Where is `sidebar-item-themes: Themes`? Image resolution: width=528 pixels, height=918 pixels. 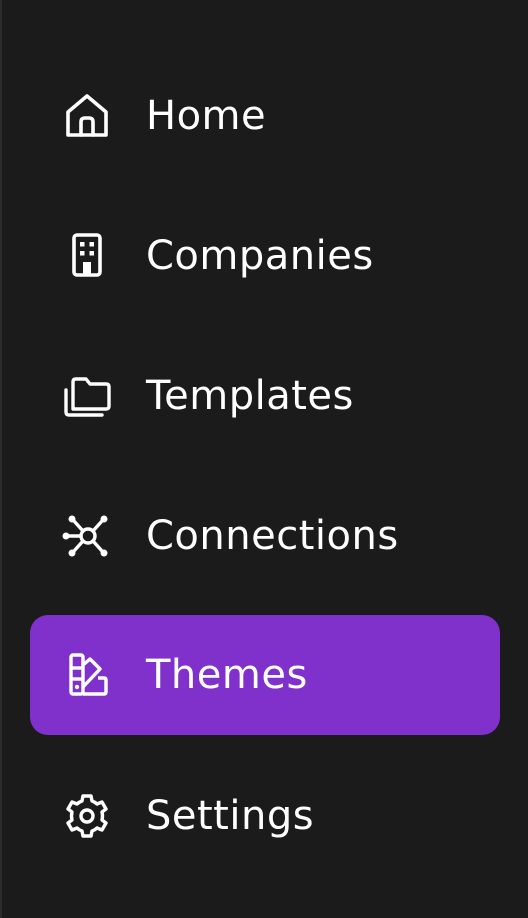
sidebar-item-themes: Themes is located at coordinates (265, 675).